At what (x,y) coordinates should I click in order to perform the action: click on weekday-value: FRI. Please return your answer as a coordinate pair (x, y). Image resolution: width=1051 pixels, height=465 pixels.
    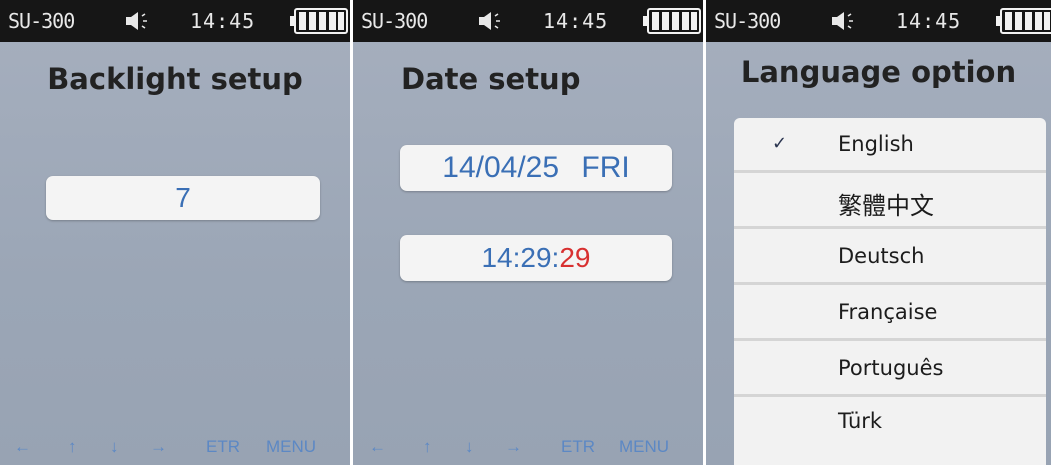
    Looking at the image, I should click on (605, 167).